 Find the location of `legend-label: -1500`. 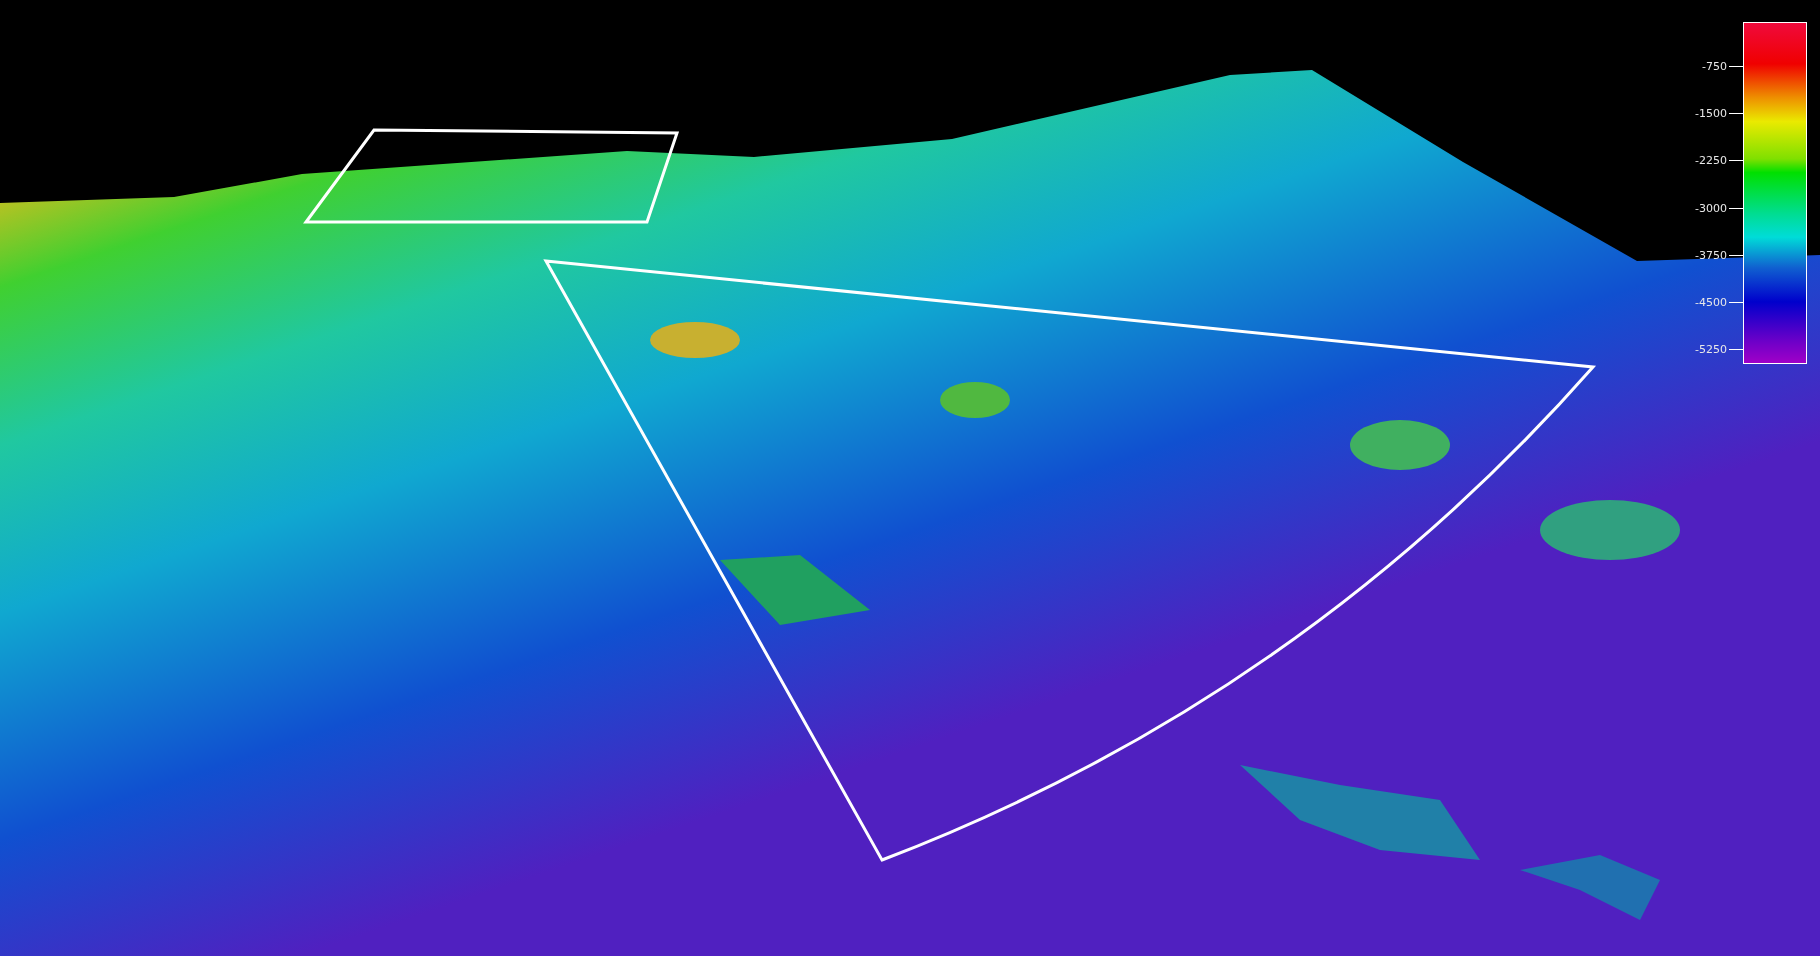

legend-label: -1500 is located at coordinates (1711, 114).